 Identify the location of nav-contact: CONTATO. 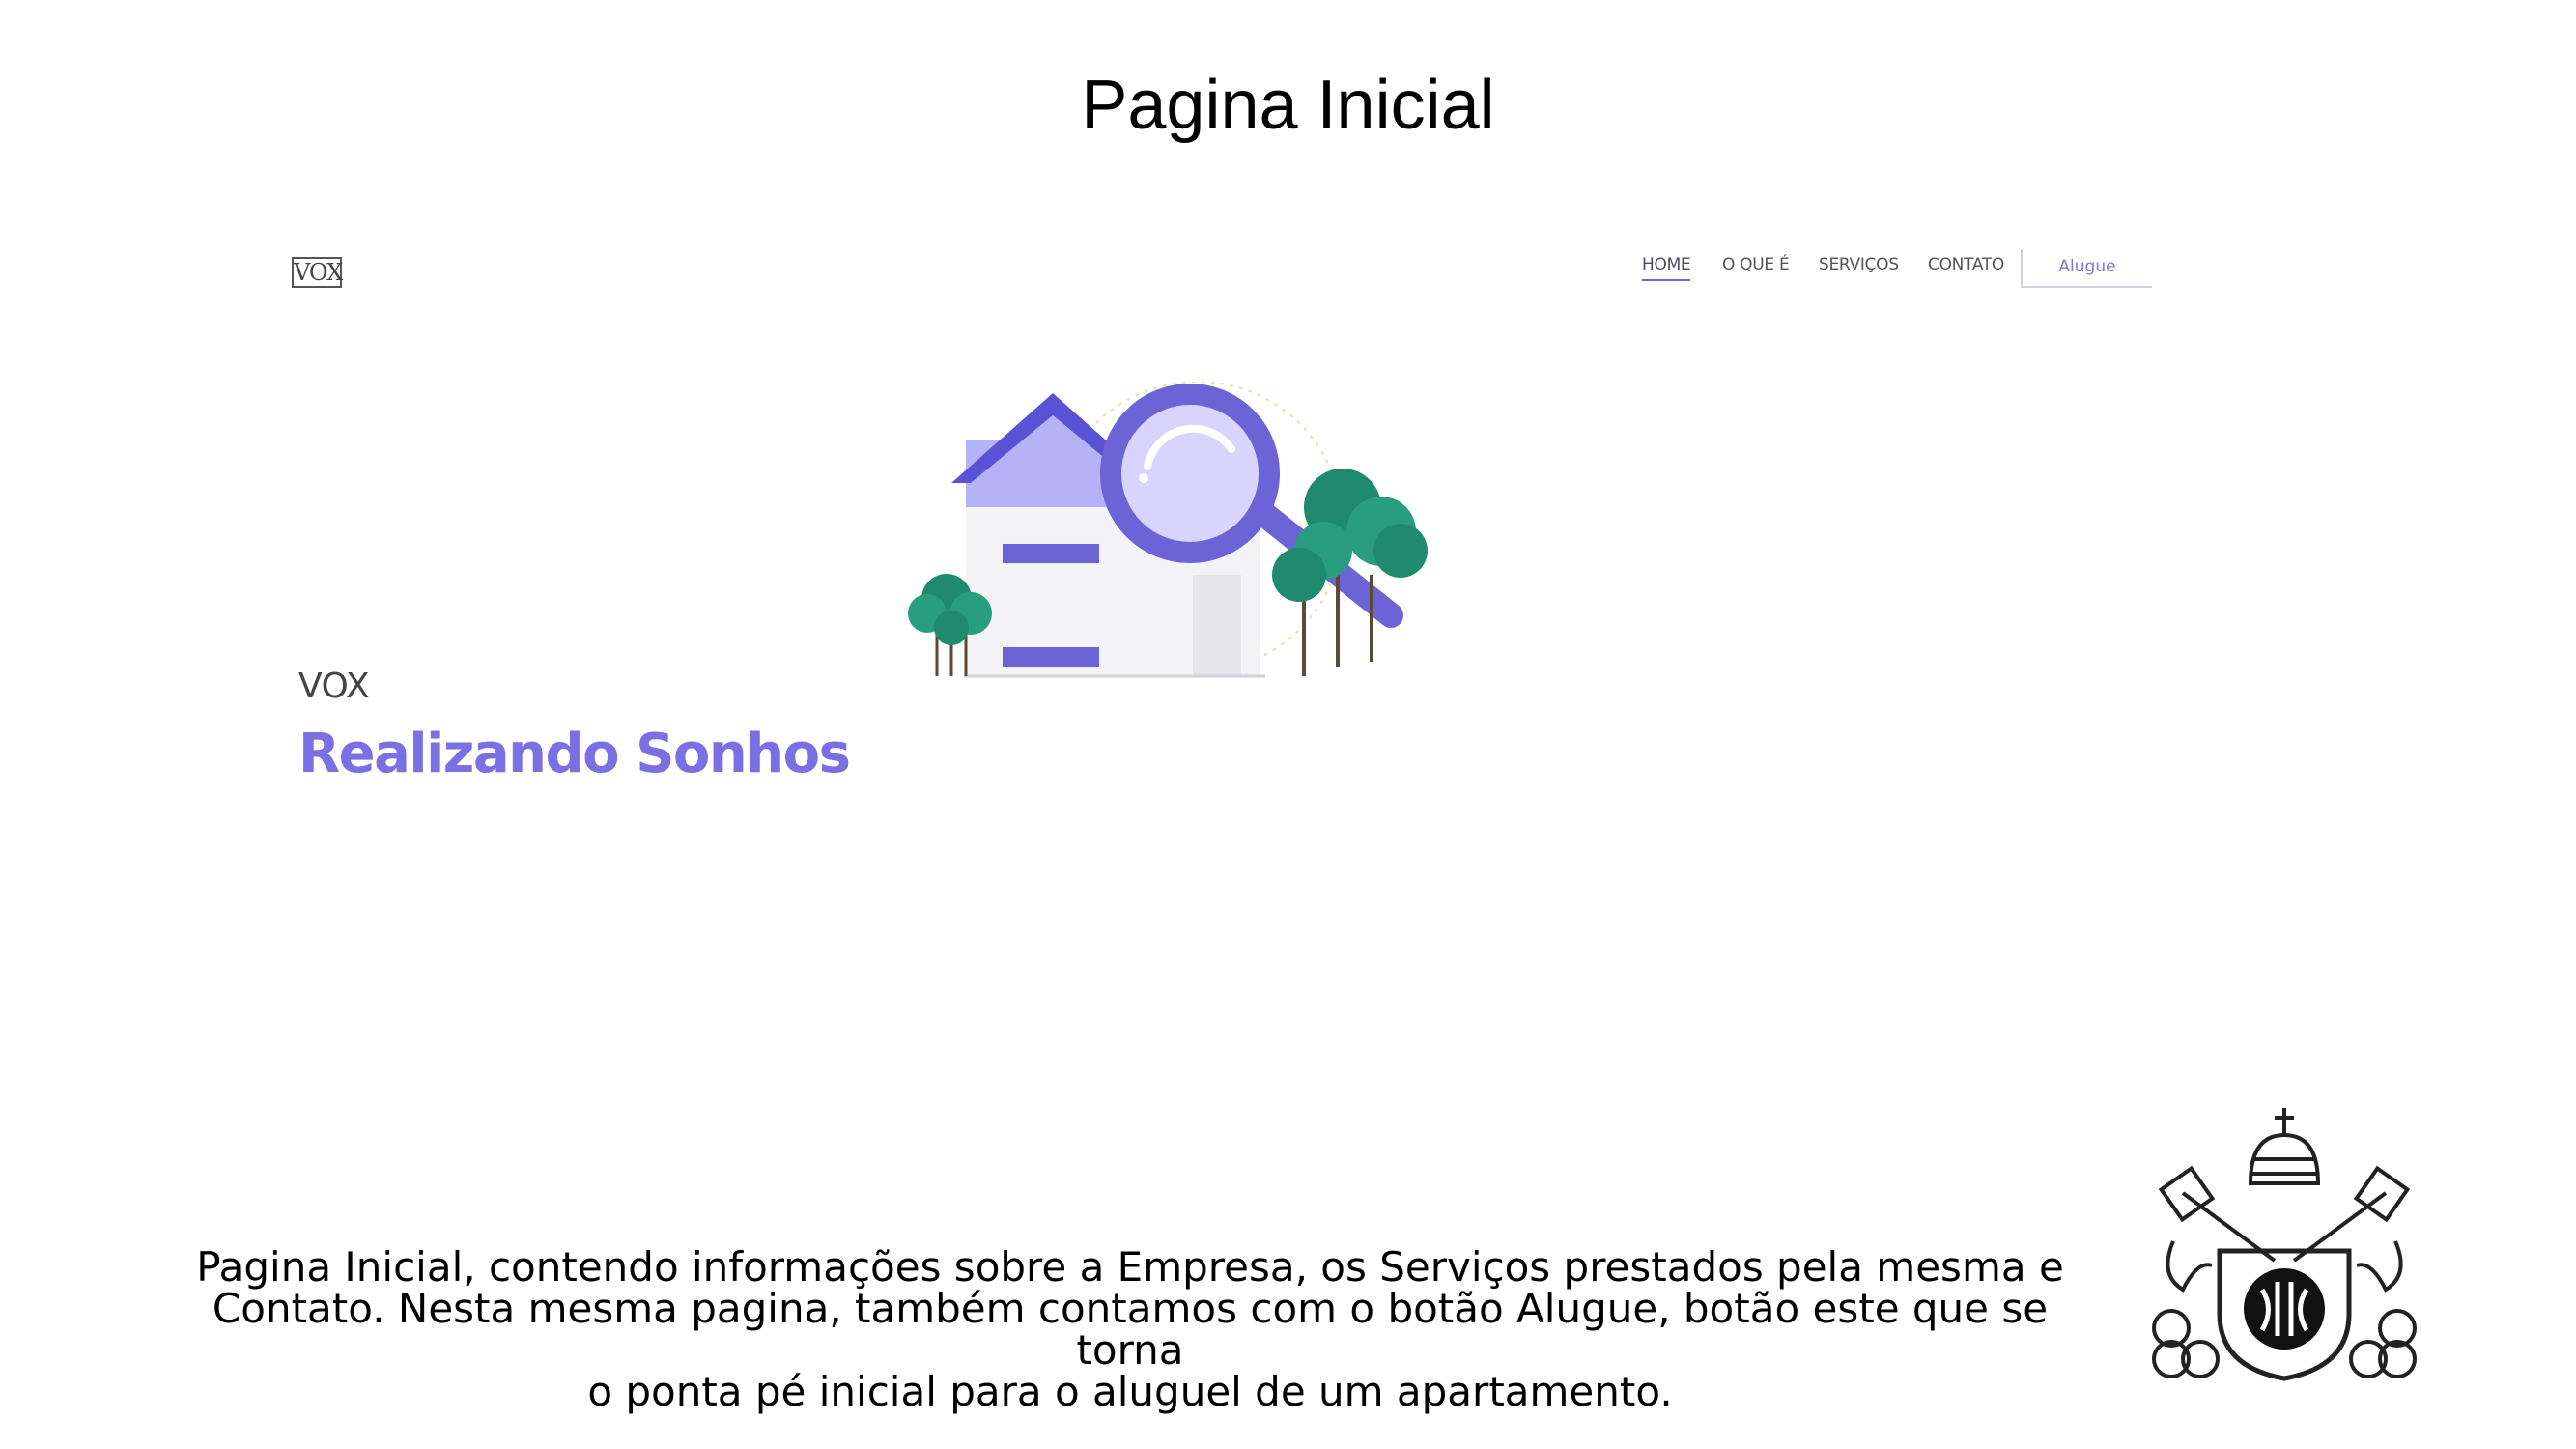
(1966, 264).